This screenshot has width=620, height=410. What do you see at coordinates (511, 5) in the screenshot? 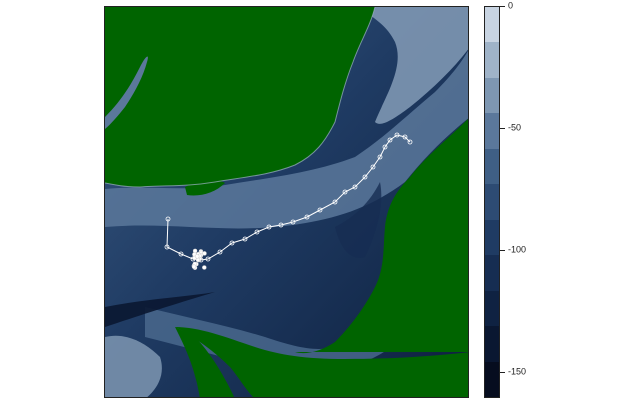
I see `legend-tick-label-0: 0` at bounding box center [511, 5].